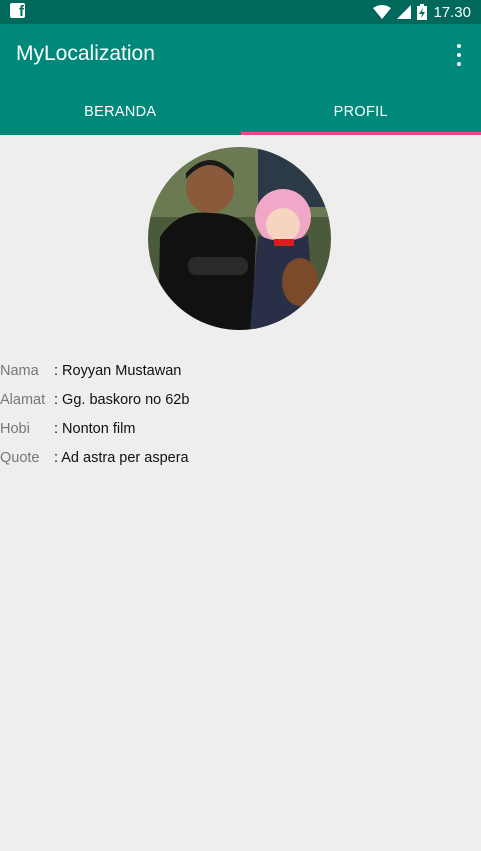  Describe the element at coordinates (452, 12) in the screenshot. I see `status-time: 17.30` at that location.